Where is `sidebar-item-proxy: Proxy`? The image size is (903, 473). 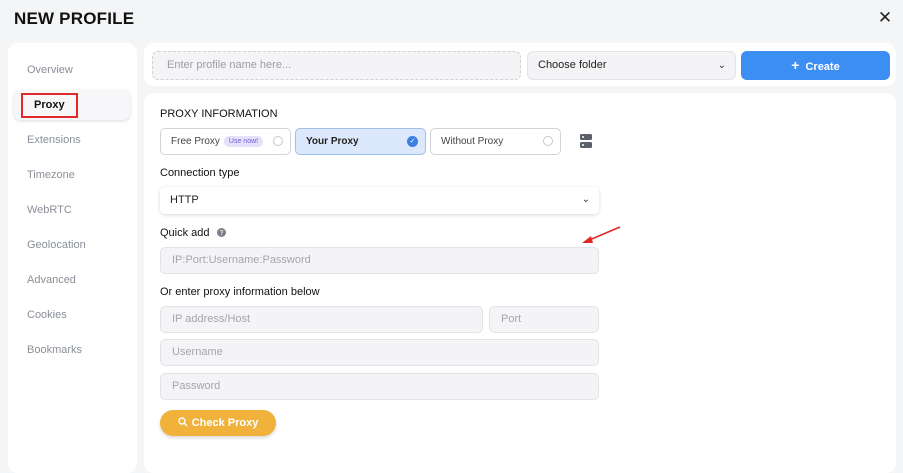
sidebar-item-proxy: Proxy is located at coordinates (72, 105).